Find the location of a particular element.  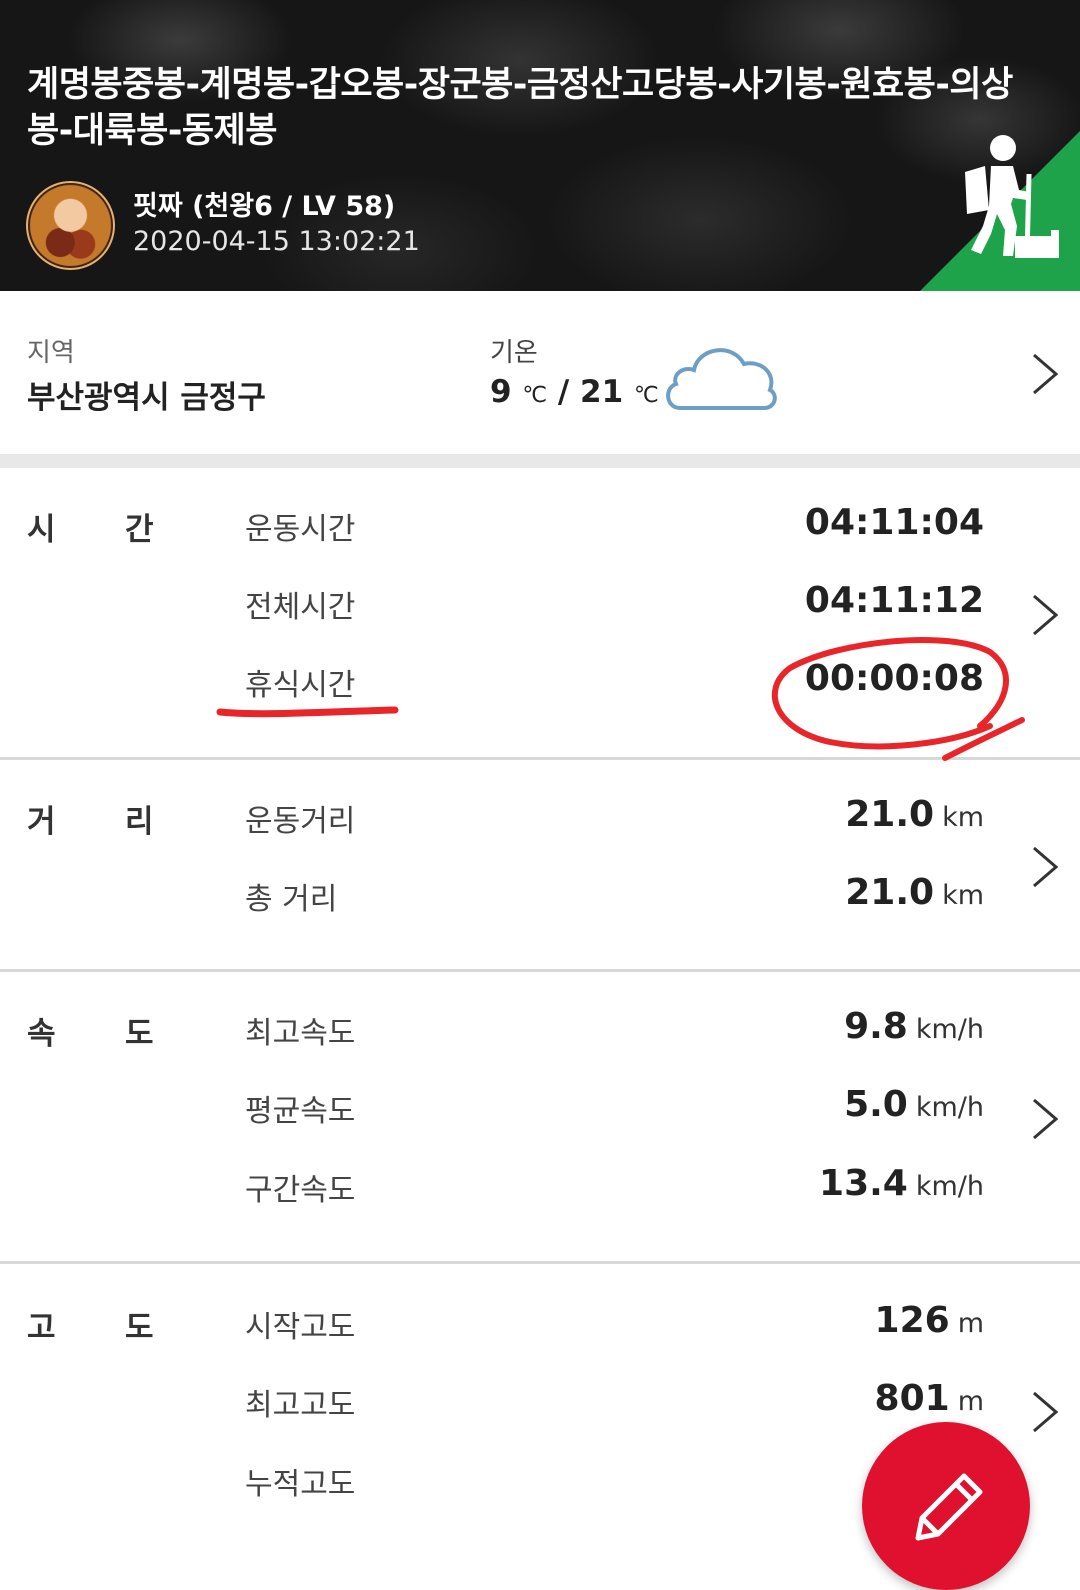

temperature-label: 기온 is located at coordinates (514, 353).